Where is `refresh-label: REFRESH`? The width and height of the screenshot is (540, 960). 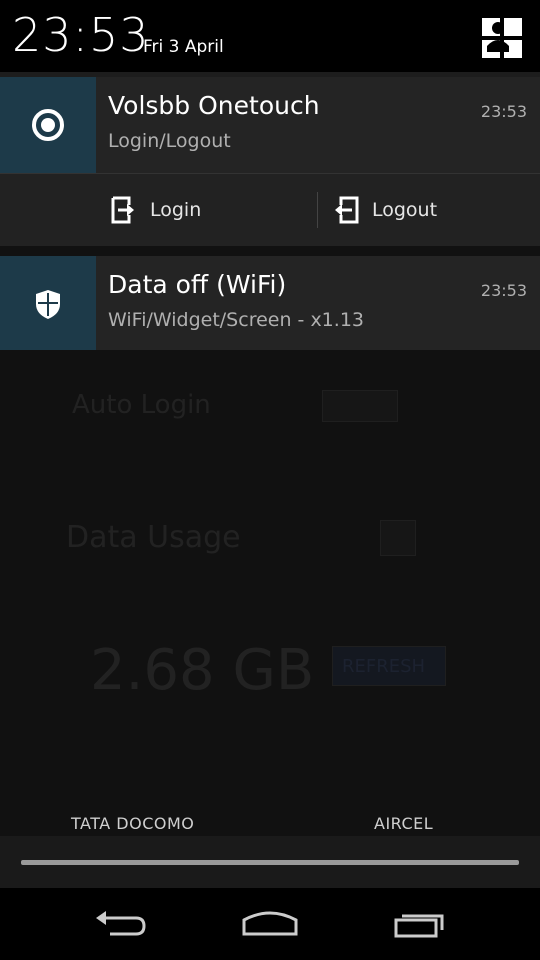 refresh-label: REFRESH is located at coordinates (384, 666).